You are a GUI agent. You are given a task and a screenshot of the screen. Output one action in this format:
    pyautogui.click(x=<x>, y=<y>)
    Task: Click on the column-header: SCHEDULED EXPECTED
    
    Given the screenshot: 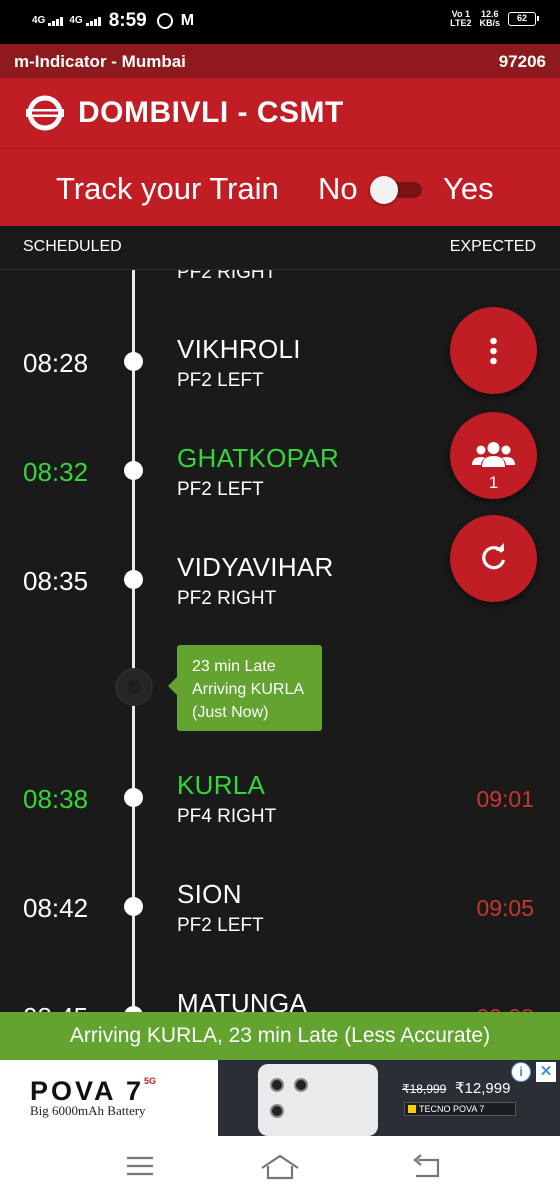 What is the action you would take?
    pyautogui.click(x=280, y=248)
    